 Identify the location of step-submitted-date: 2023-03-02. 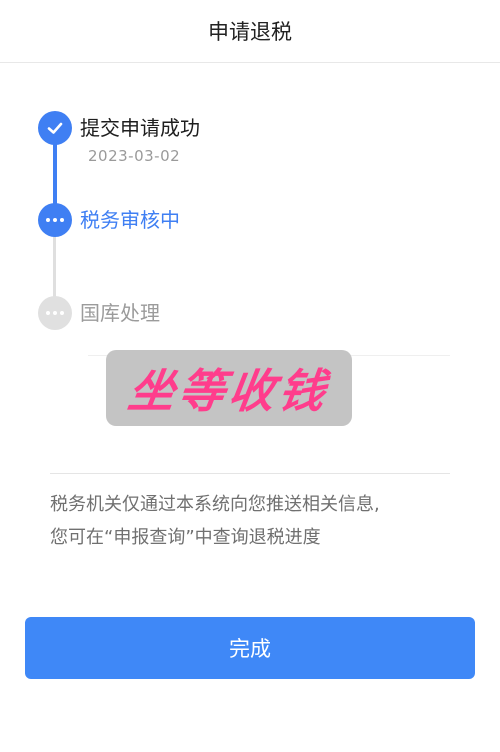
(134, 156).